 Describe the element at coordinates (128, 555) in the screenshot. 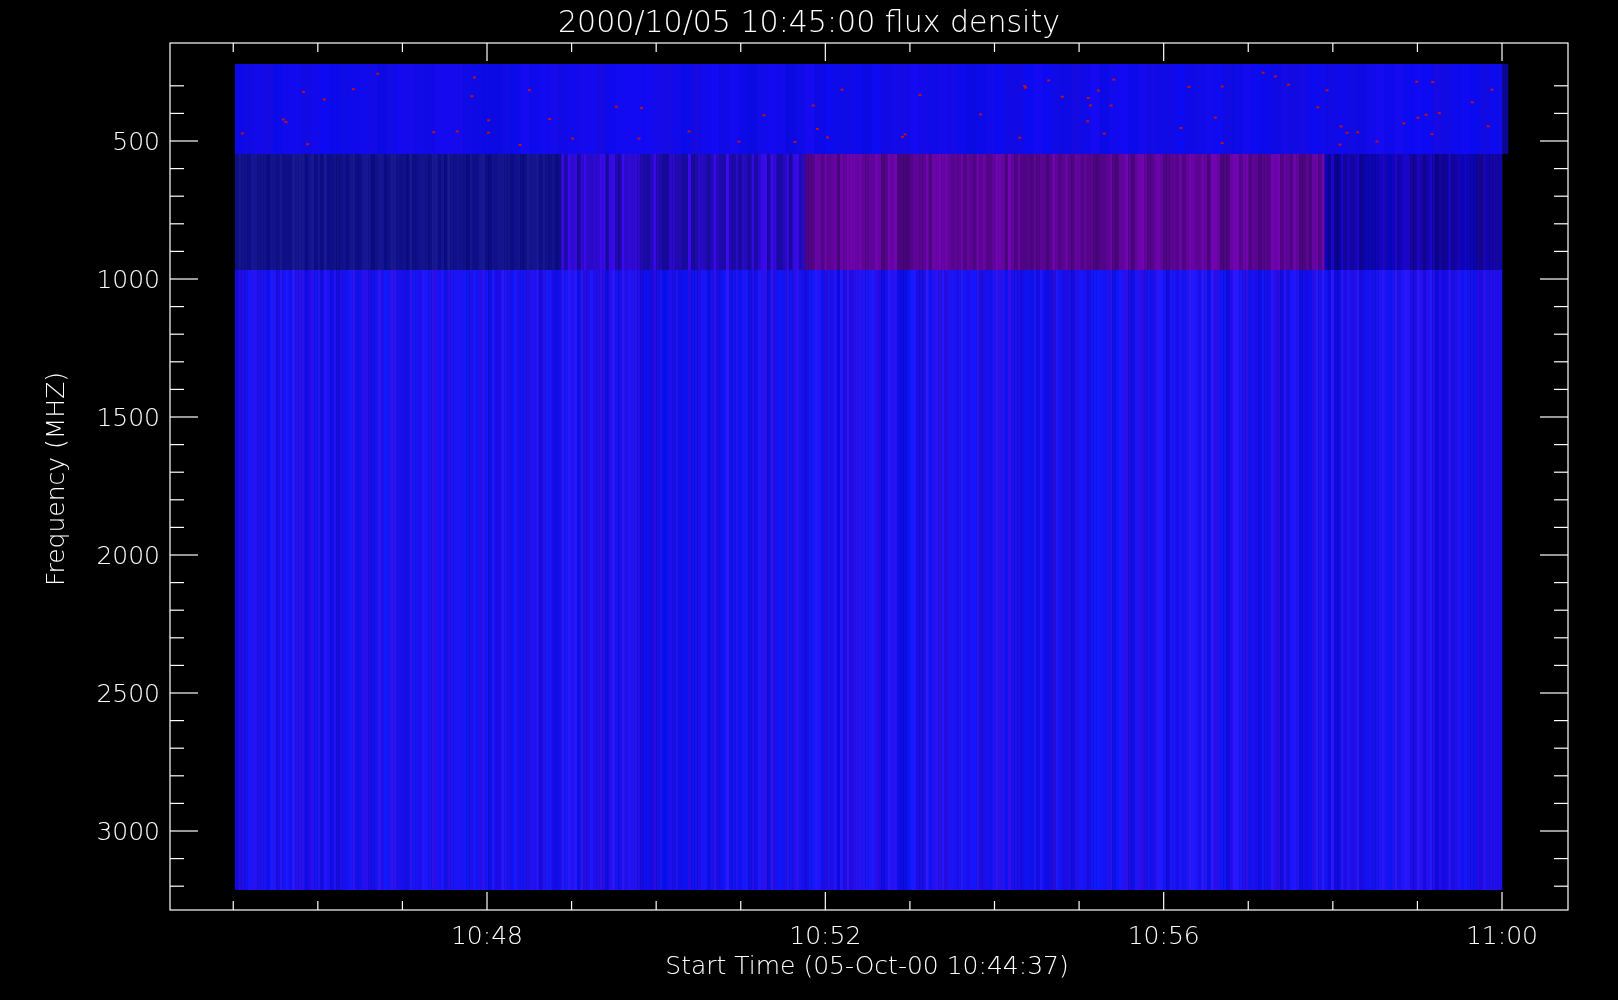

I see `y-tick-label: 2000` at that location.